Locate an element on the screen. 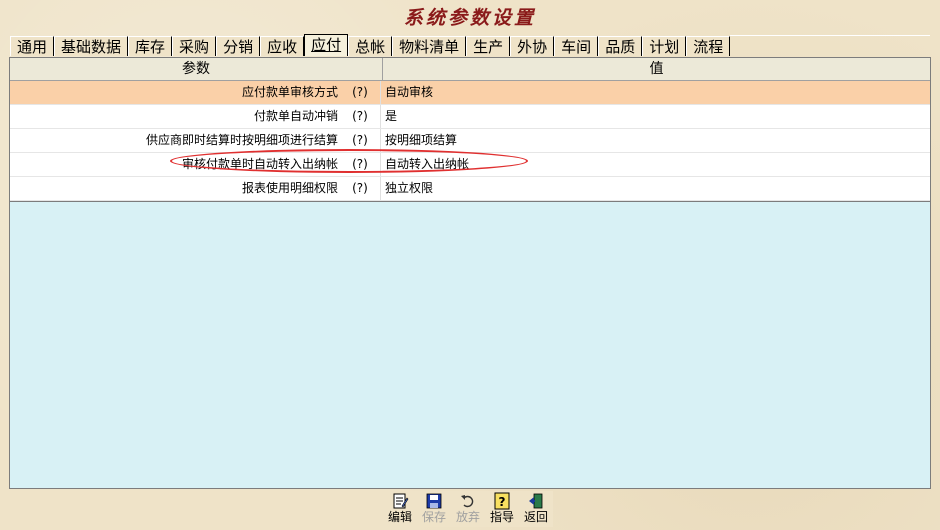 Image resolution: width=940 pixels, height=530 pixels. table-row: 付款单自动冲销 (?) 是 is located at coordinates (470, 117).